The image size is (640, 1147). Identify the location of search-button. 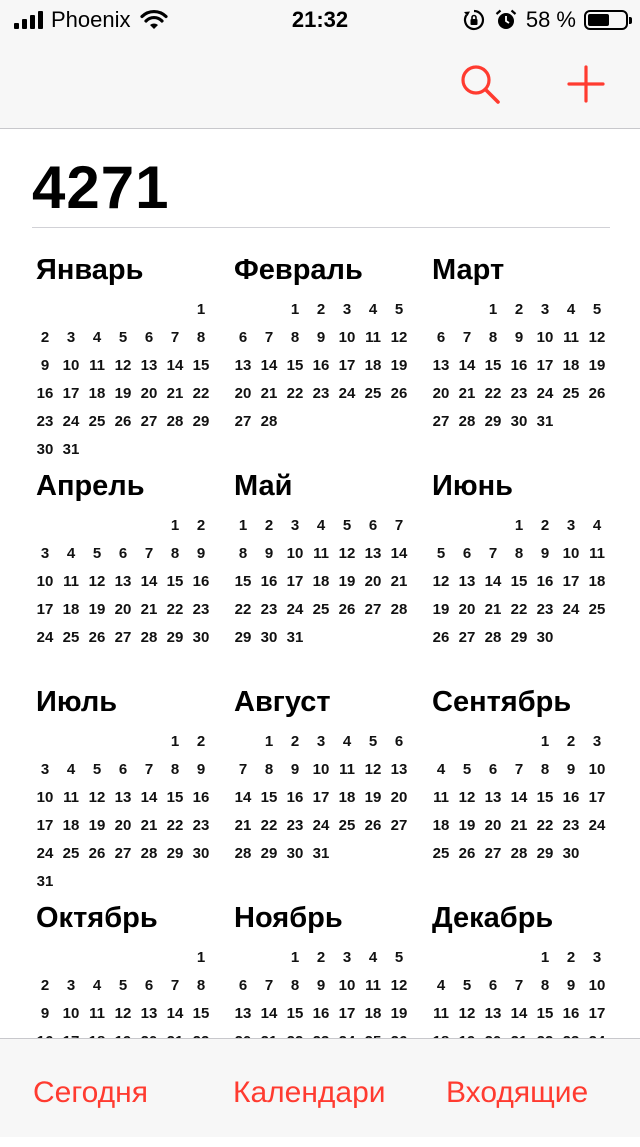
(480, 84).